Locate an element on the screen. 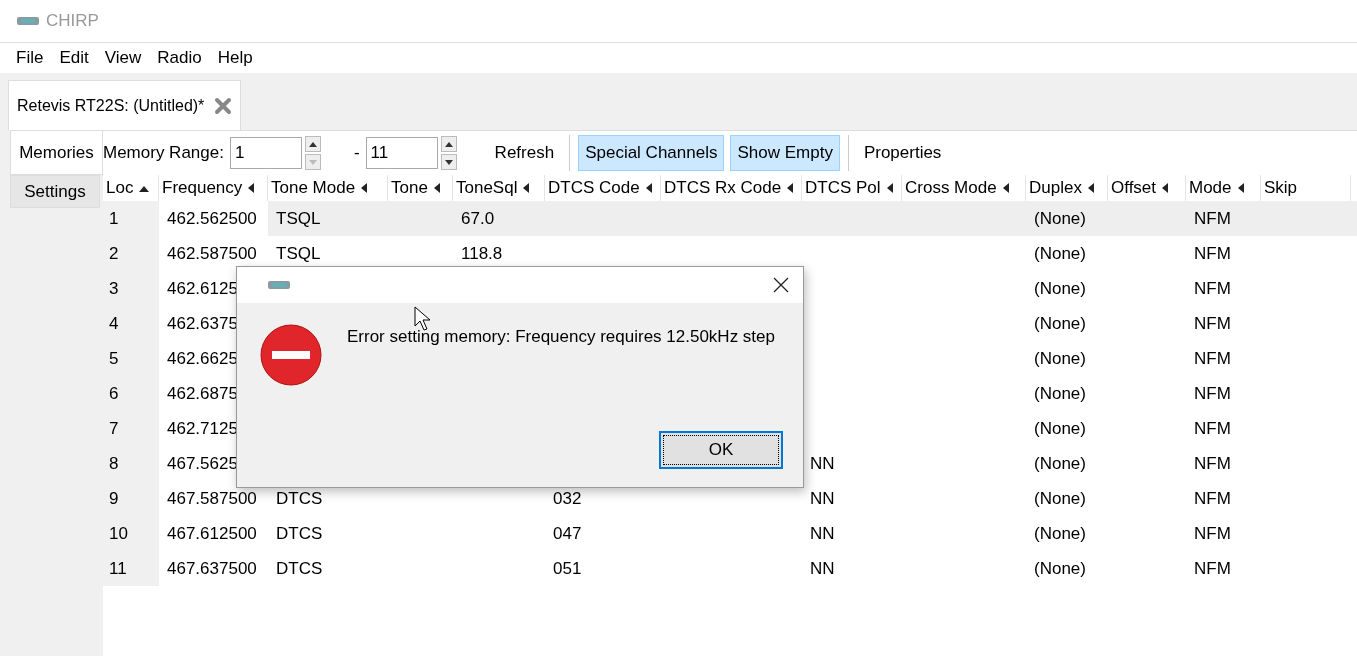  spin-field: 1 is located at coordinates (277, 153).